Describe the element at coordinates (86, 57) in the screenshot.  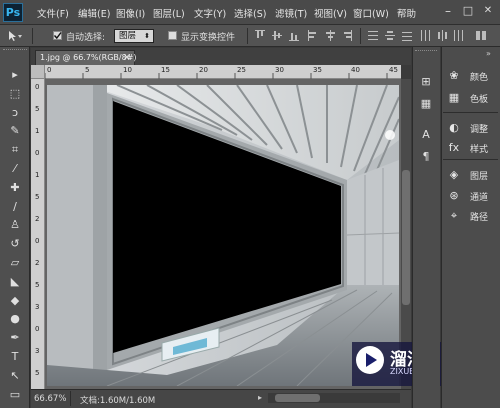
I see `document-tab: 1.jpg @ 66.7%(RGB/8#) ×` at that location.